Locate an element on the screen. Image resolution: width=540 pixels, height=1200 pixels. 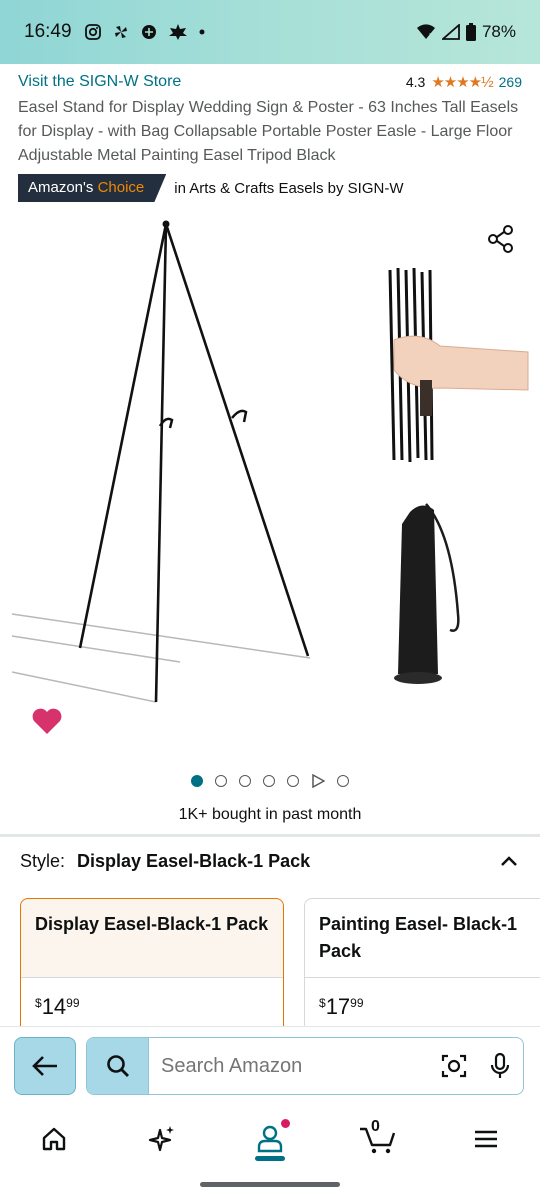
rating-value: 4.3 is located at coordinates (415, 82).